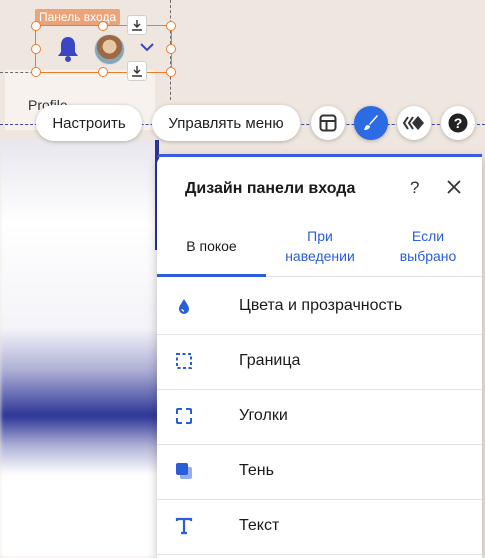 The image size is (485, 558). I want to click on manage-menu-button: Управлять меню, so click(226, 123).